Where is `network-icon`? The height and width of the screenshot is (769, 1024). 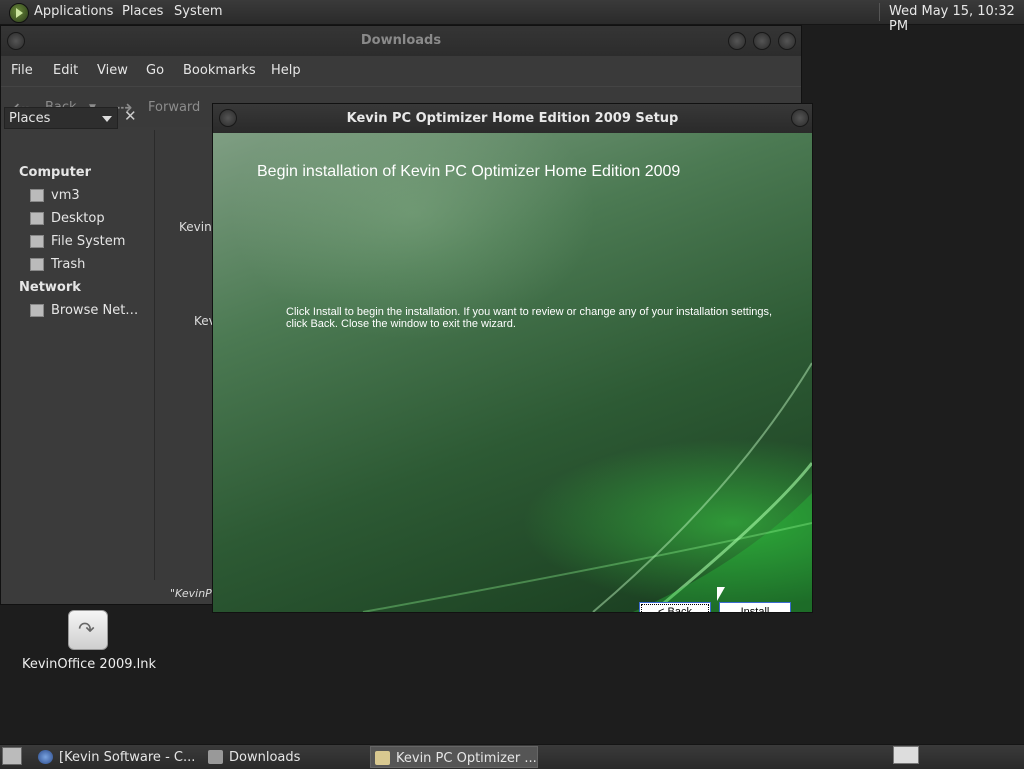
network-icon is located at coordinates (37, 310).